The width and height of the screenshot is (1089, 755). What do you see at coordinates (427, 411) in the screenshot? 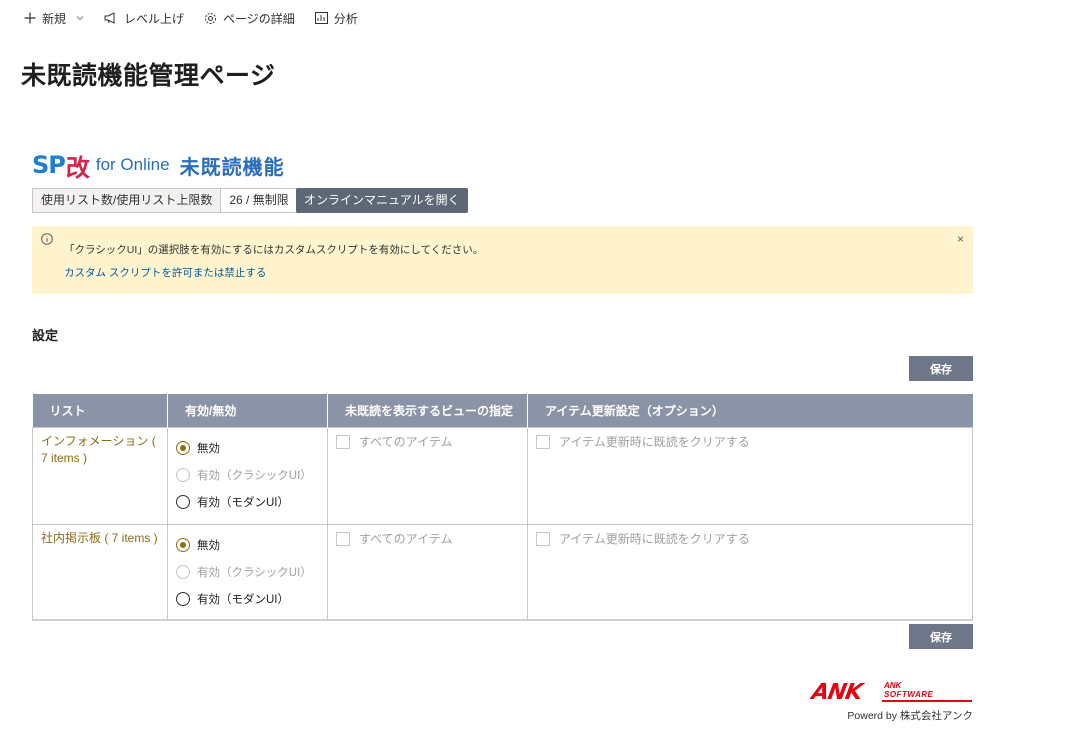
I see `header-view: 未既読を表示するビューの指定` at bounding box center [427, 411].